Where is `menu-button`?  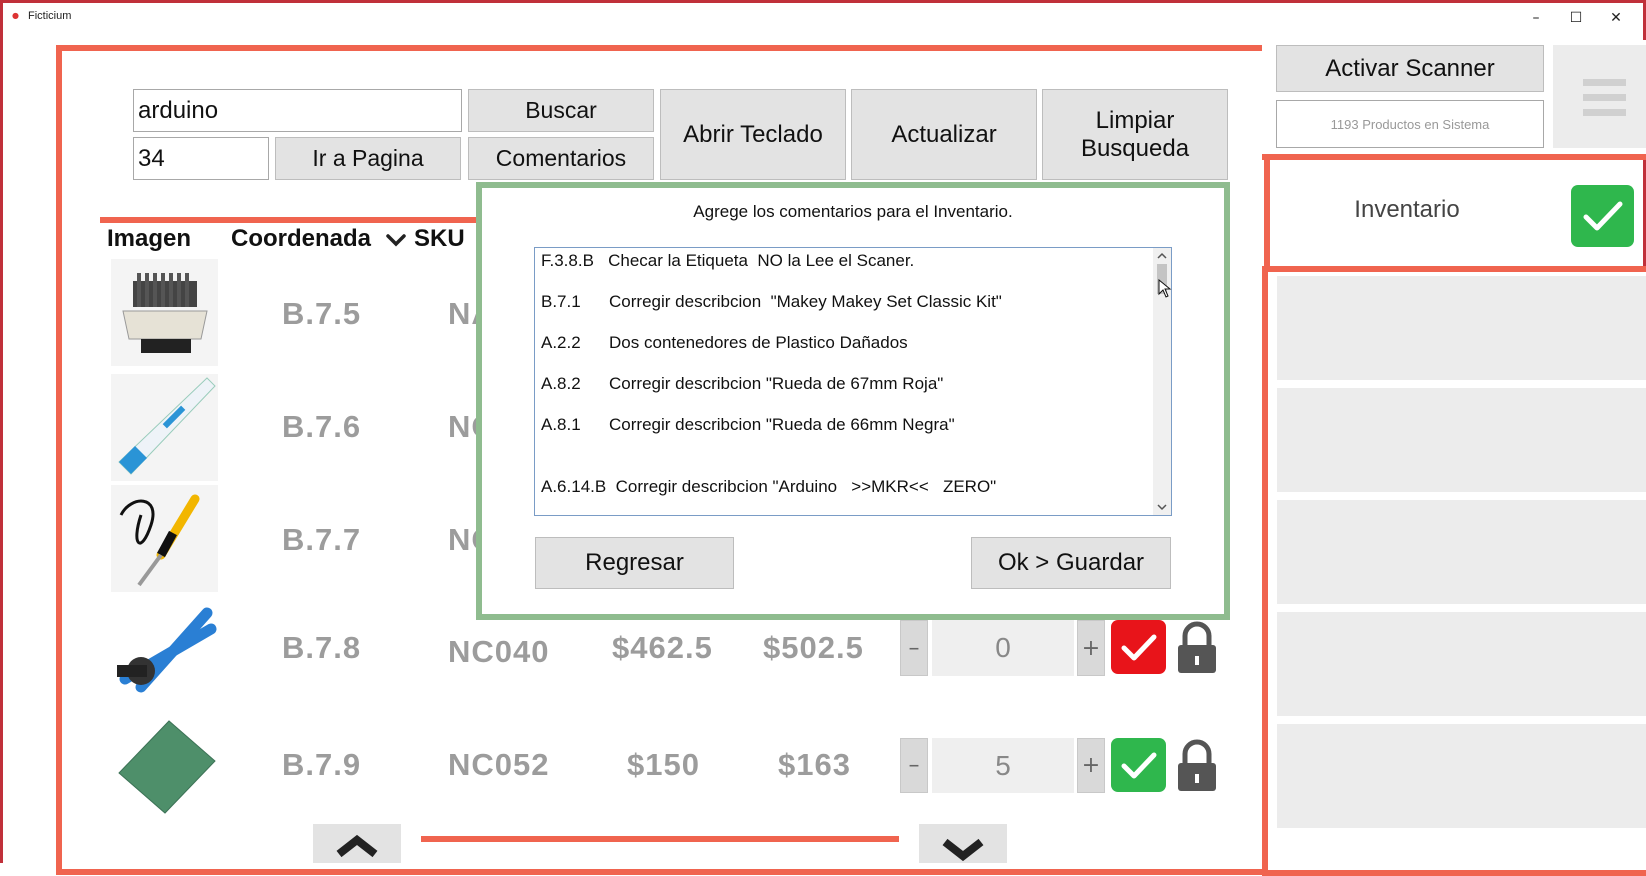 menu-button is located at coordinates (1599, 96).